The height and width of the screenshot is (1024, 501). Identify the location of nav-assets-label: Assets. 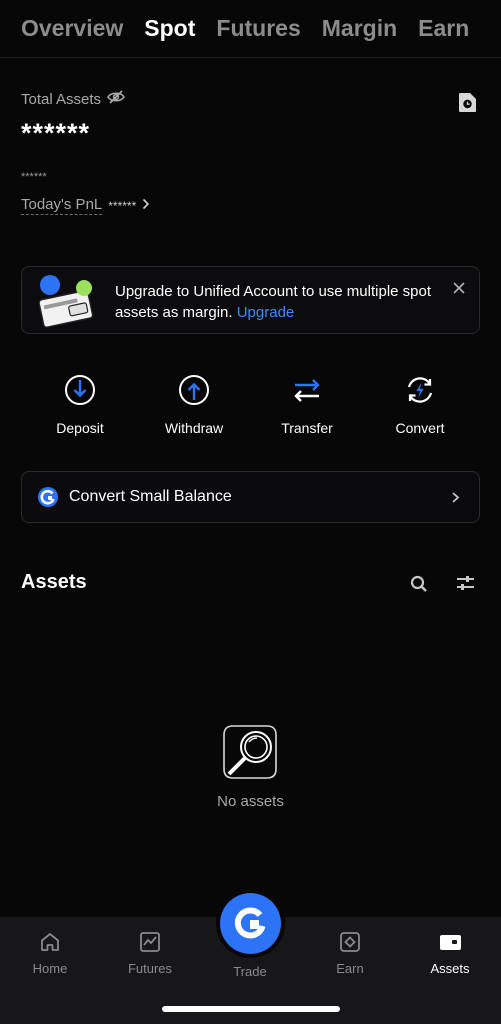
(450, 968).